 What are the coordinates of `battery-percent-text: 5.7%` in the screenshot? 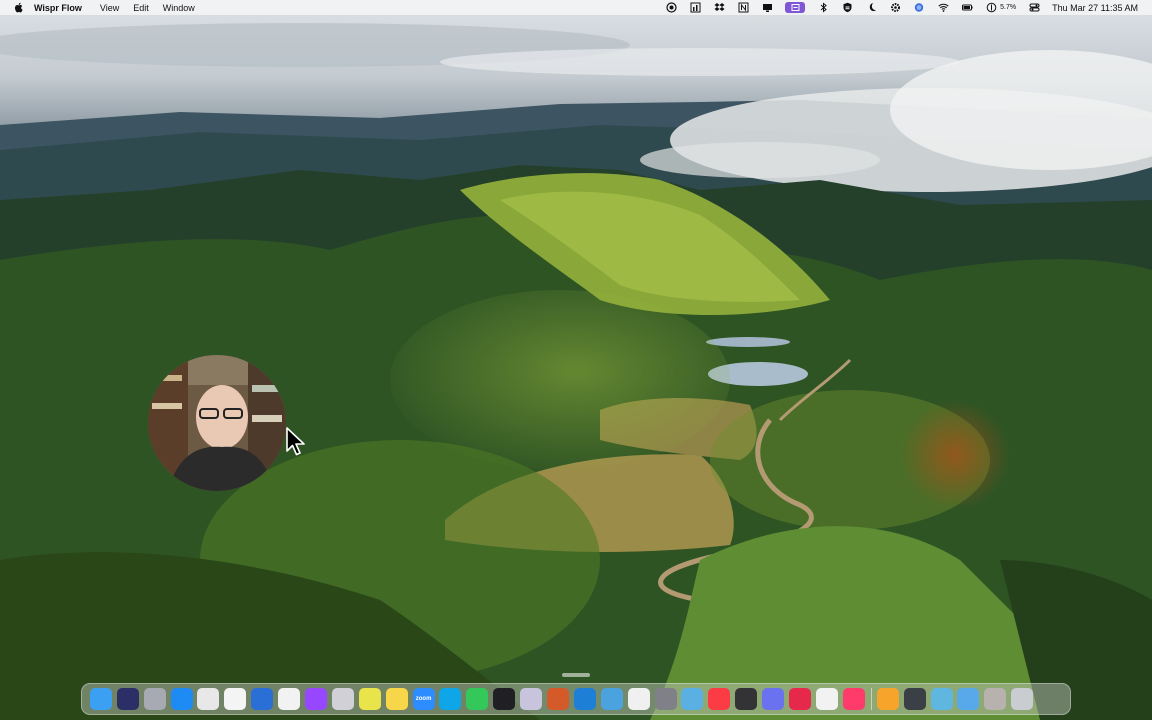 It's located at (1008, 7).